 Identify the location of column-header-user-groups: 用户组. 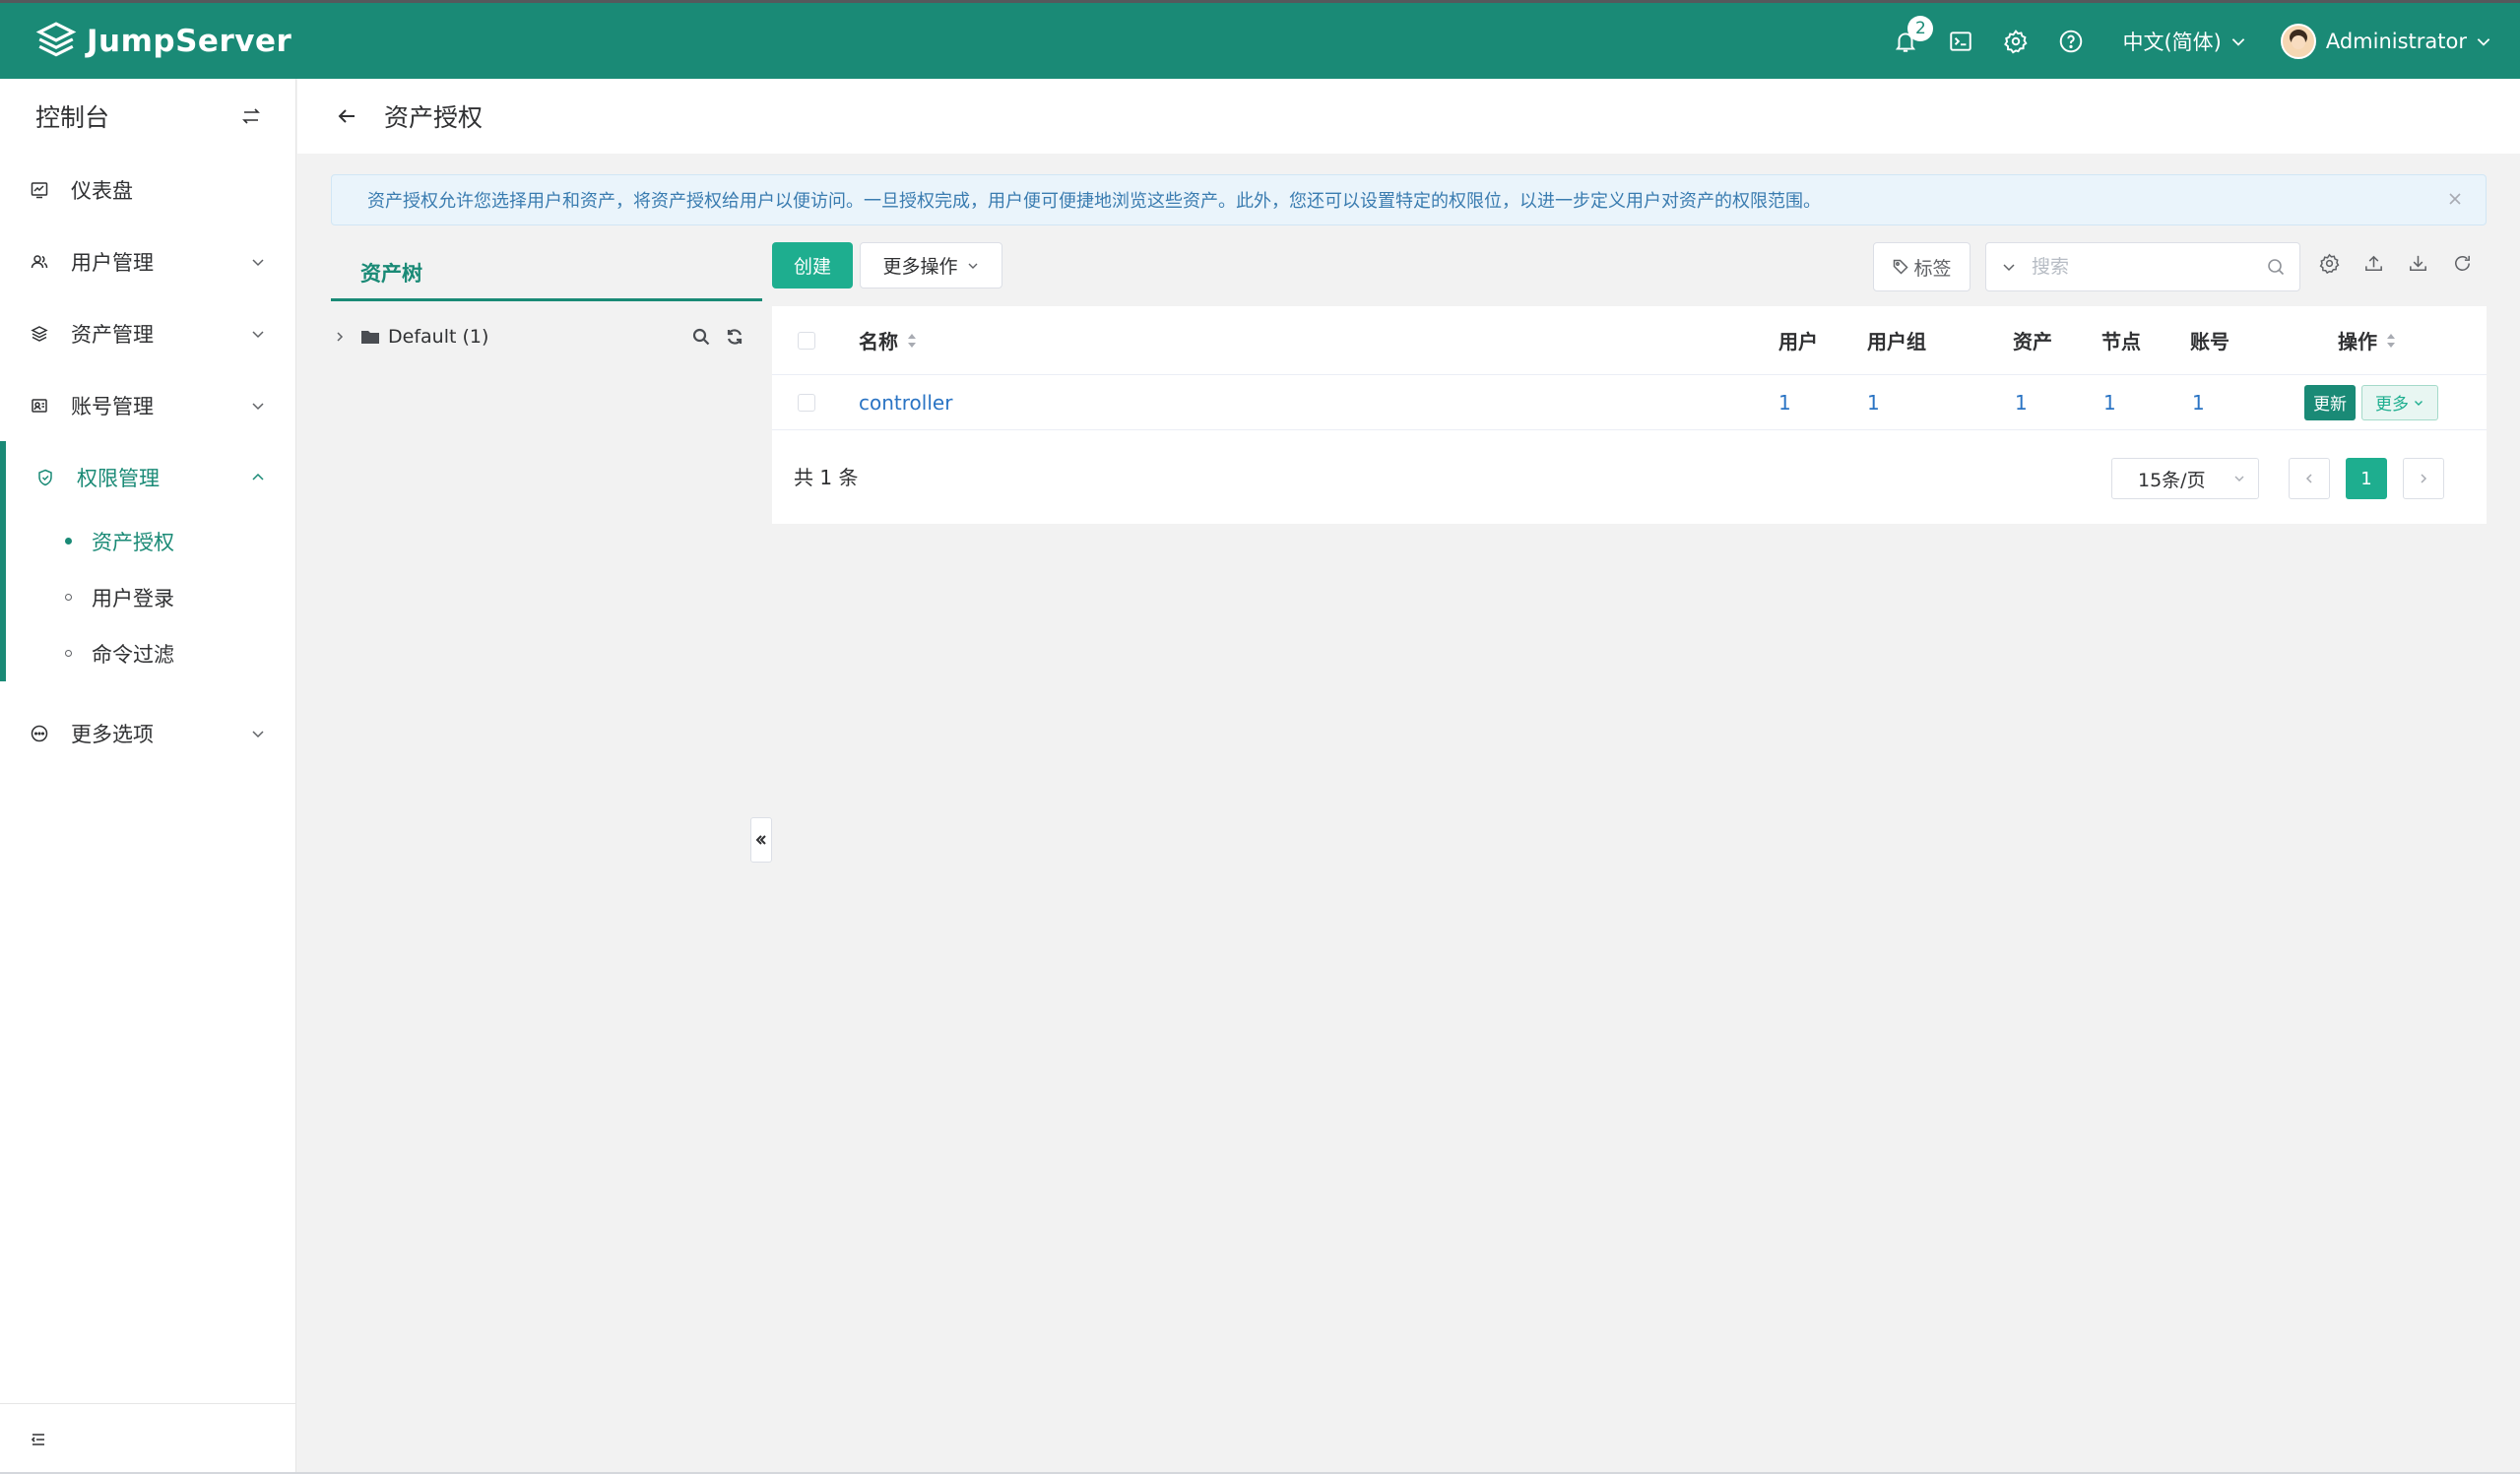
(1896, 340).